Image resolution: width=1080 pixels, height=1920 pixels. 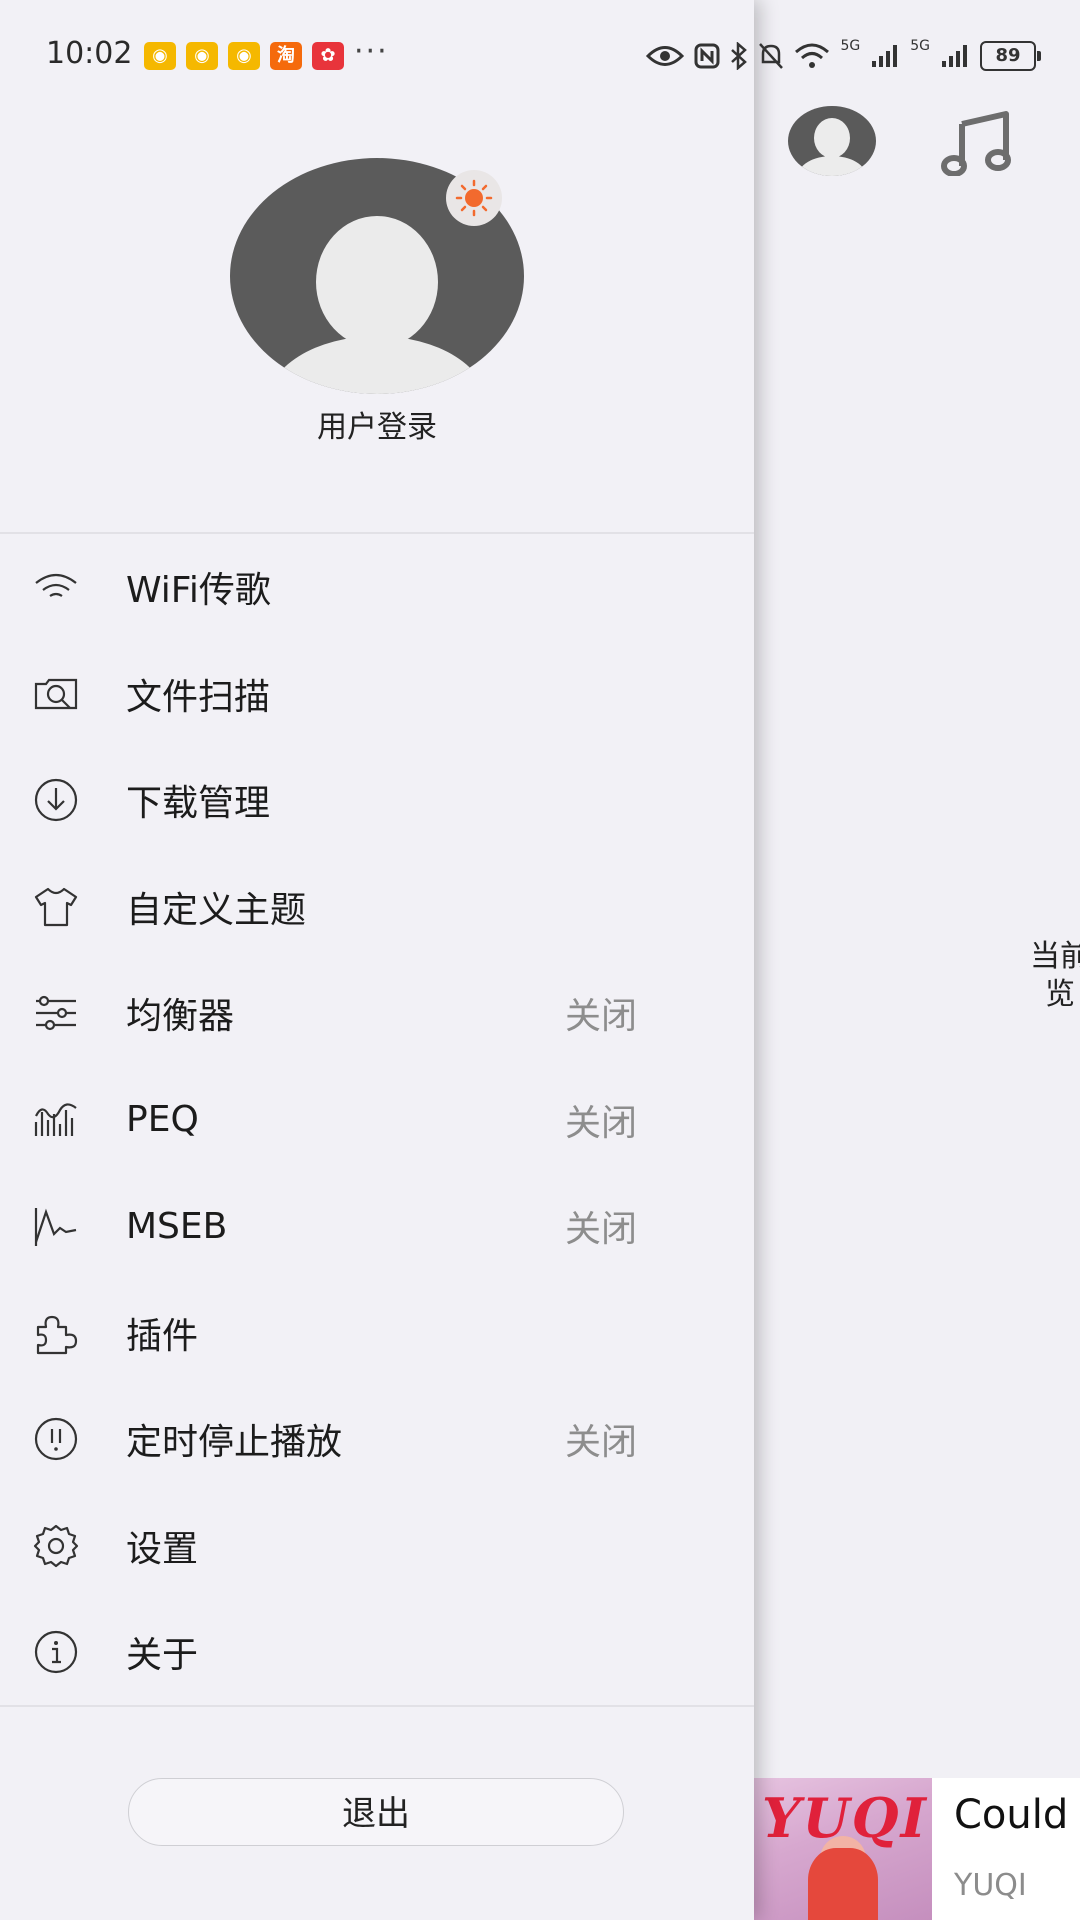 What do you see at coordinates (377, 1013) in the screenshot?
I see `menu-item-equalizer: 均衡器 关闭` at bounding box center [377, 1013].